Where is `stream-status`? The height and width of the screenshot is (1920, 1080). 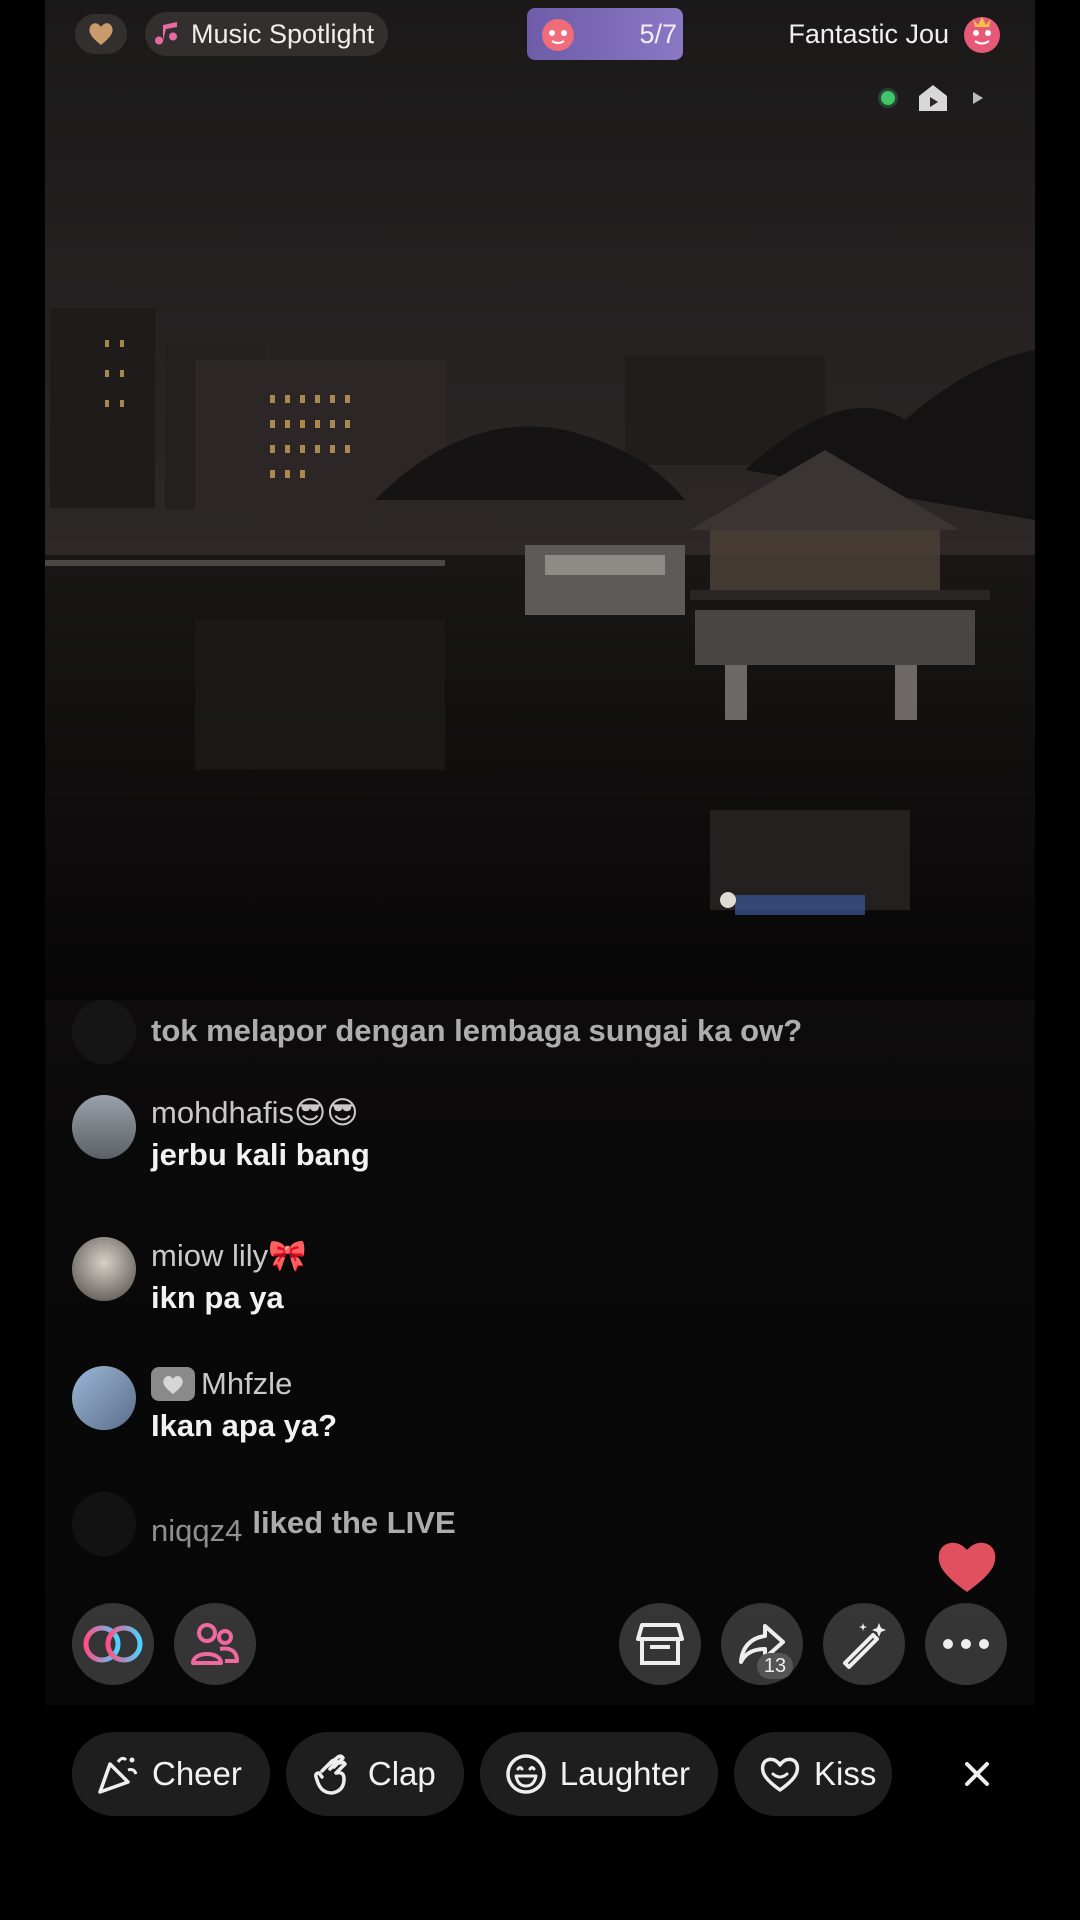
stream-status is located at coordinates (933, 98).